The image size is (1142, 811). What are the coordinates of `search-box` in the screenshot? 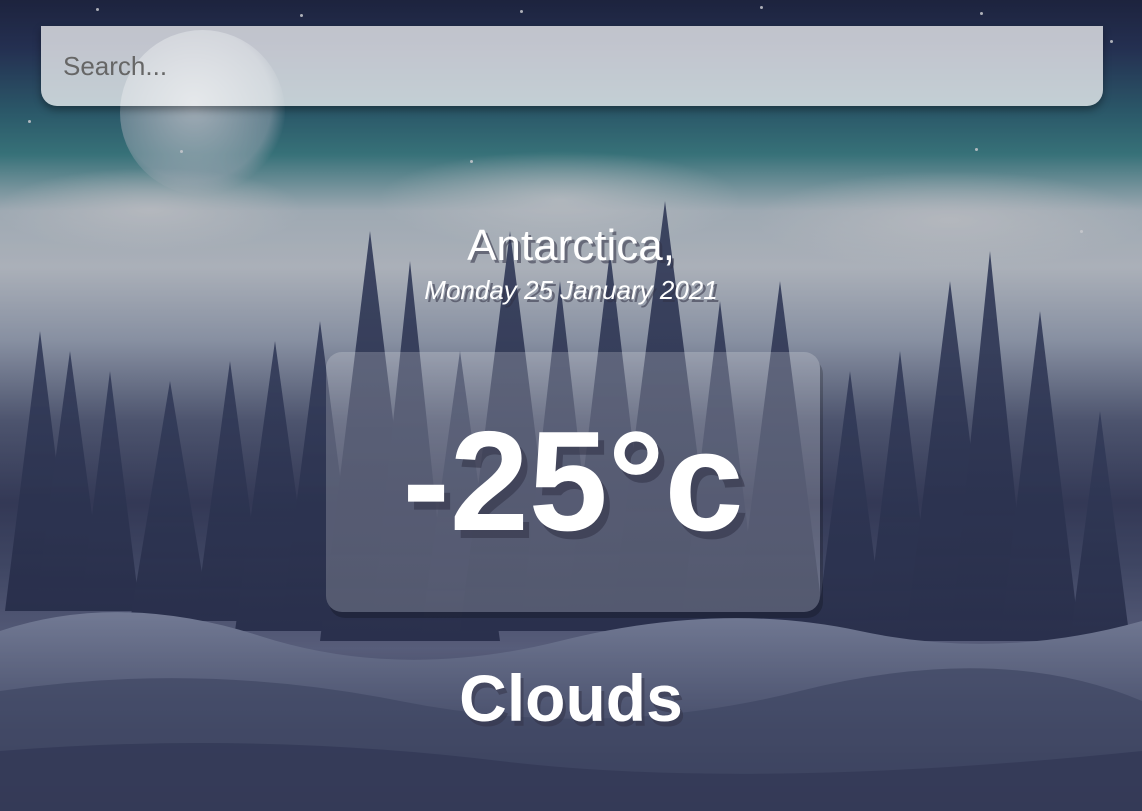 It's located at (572, 66).